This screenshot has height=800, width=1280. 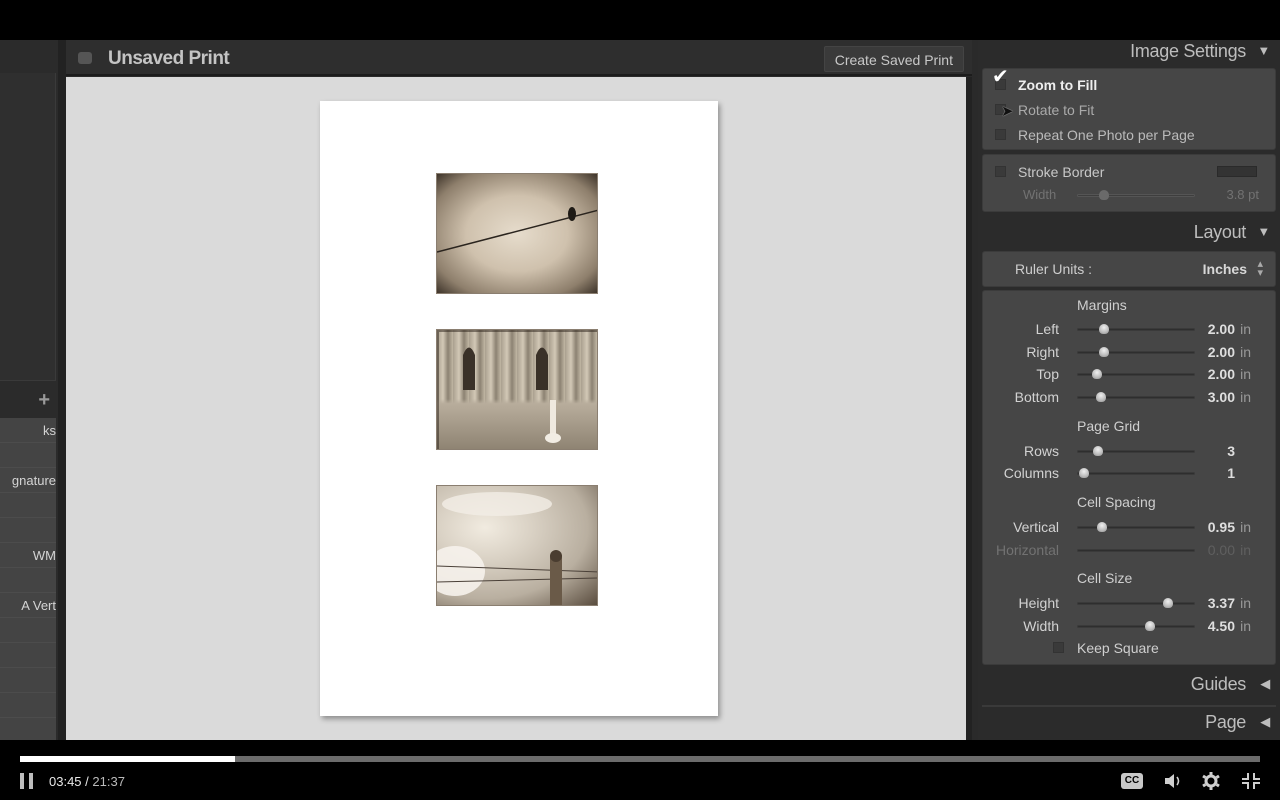 I want to click on repeat-one-photo-checkbox, so click(x=1000, y=134).